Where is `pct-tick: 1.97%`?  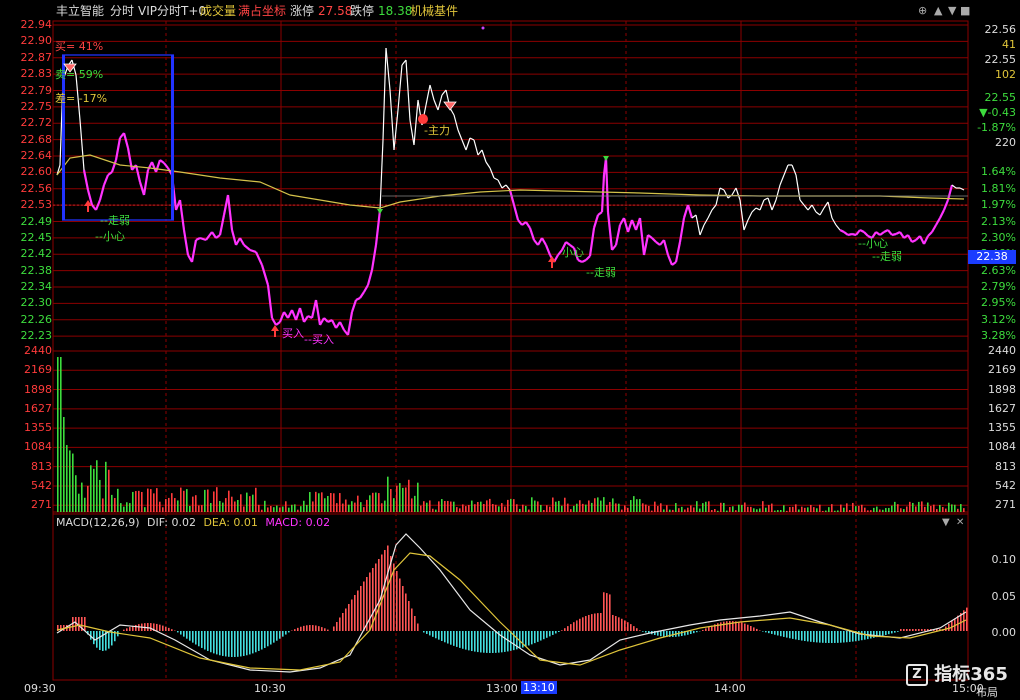 pct-tick: 1.97% is located at coordinates (998, 205).